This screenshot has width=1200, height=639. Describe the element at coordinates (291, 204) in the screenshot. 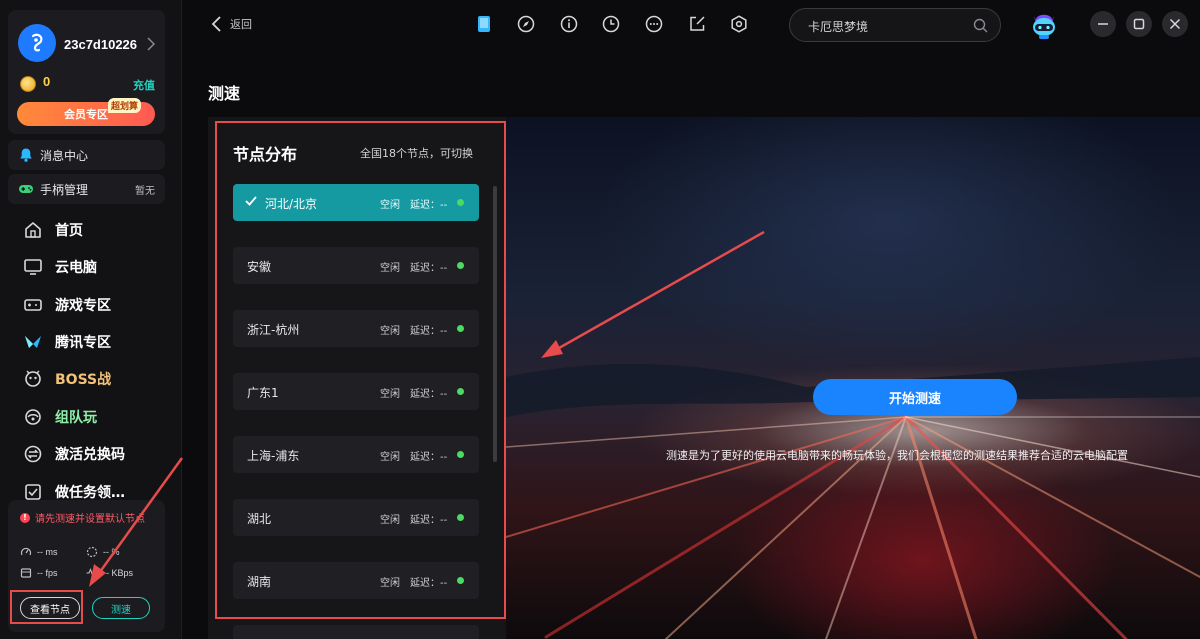

I see `node-name: 河北/北京` at that location.